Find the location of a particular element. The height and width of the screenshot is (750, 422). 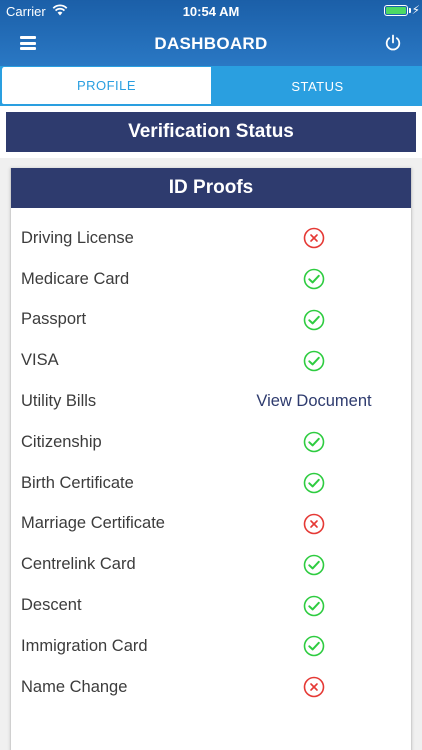

document-label: Utility Bills is located at coordinates (59, 401).